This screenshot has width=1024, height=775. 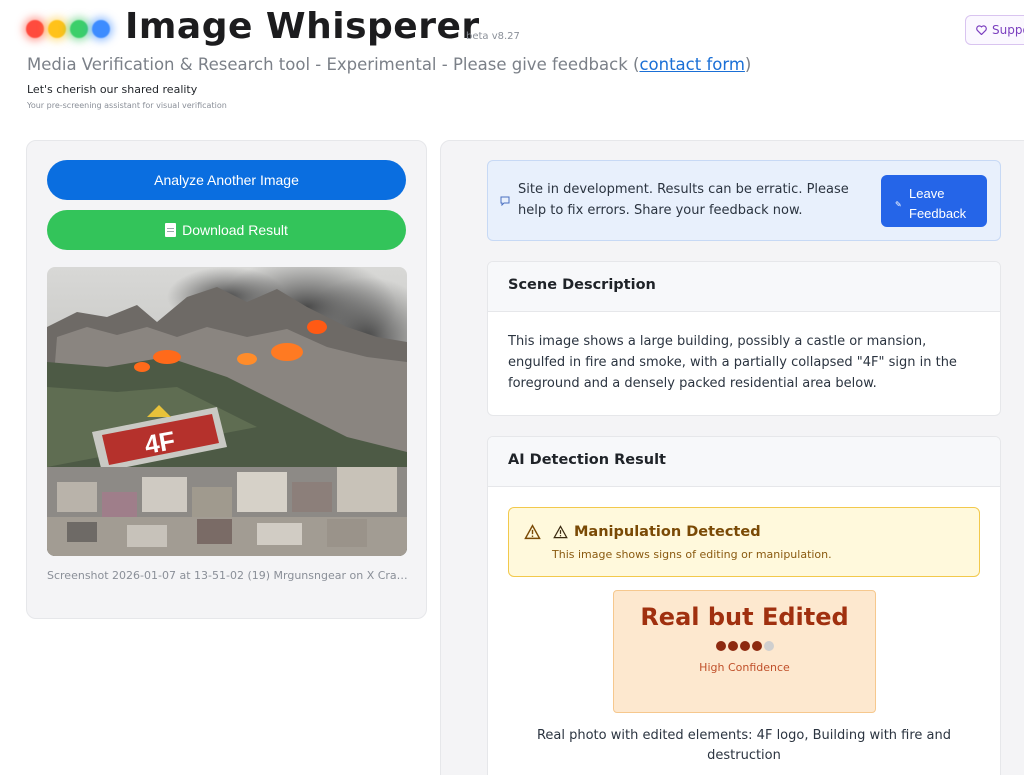 I want to click on verdict-label: Real but Edited, so click(x=744, y=617).